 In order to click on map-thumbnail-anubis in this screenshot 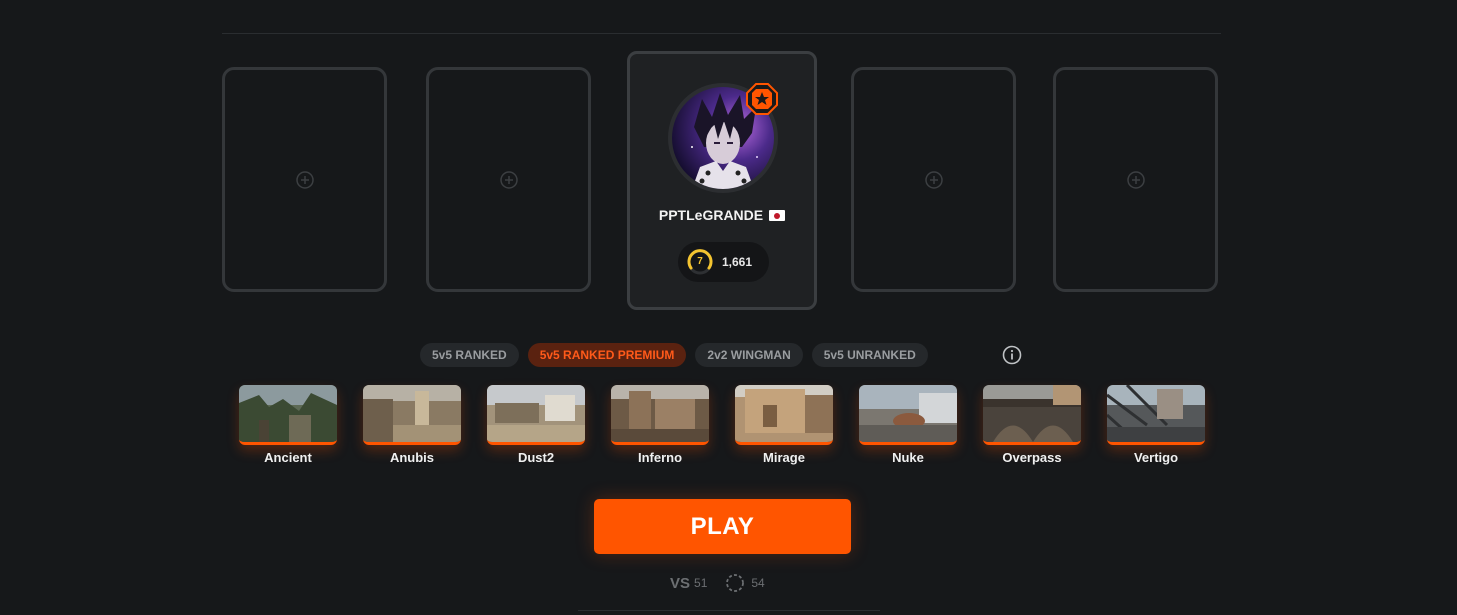, I will do `click(412, 415)`.